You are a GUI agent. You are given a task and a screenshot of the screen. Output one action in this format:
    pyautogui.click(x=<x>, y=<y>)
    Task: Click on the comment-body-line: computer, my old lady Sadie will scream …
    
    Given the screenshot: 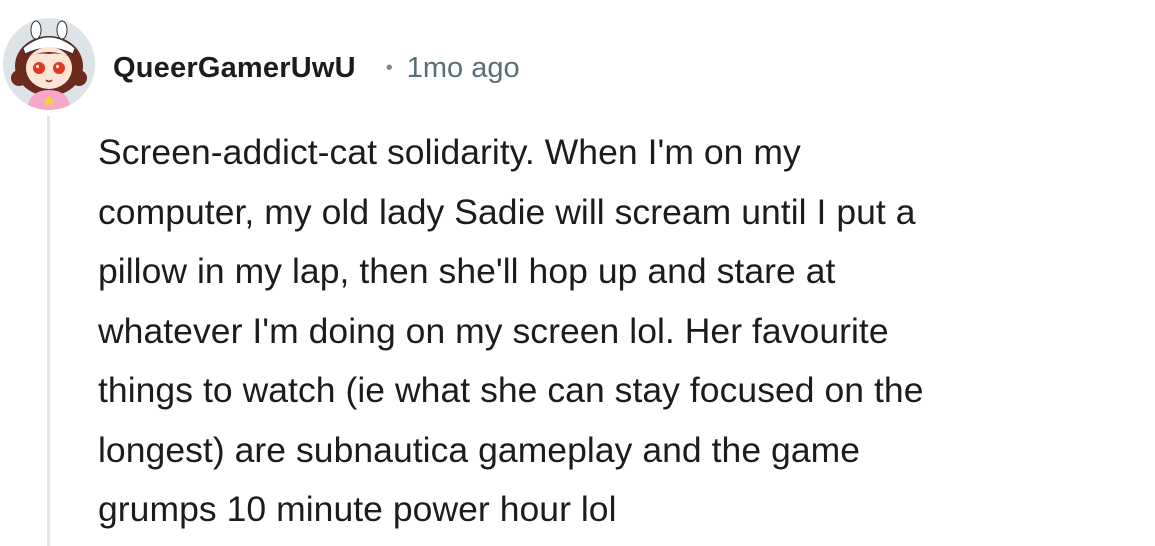 What is the action you would take?
    pyautogui.click(x=507, y=211)
    